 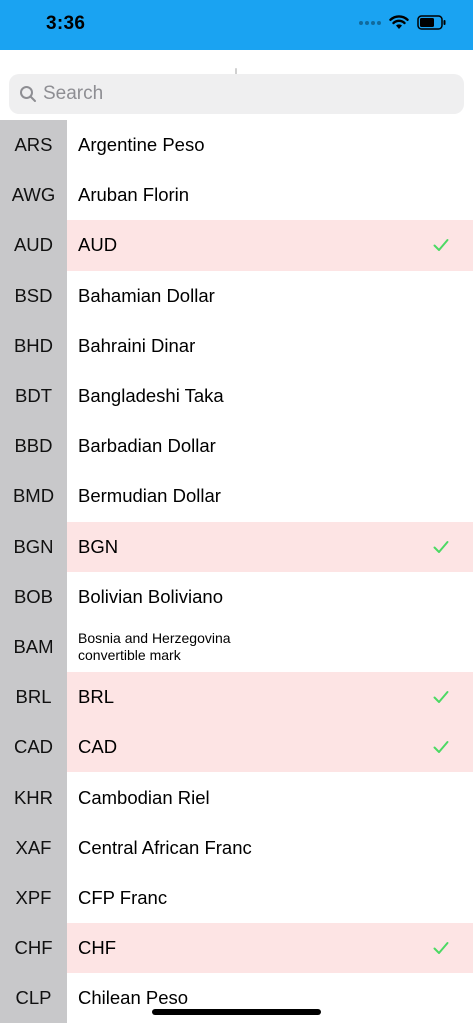 I want to click on currency-code: BAM, so click(x=33, y=647).